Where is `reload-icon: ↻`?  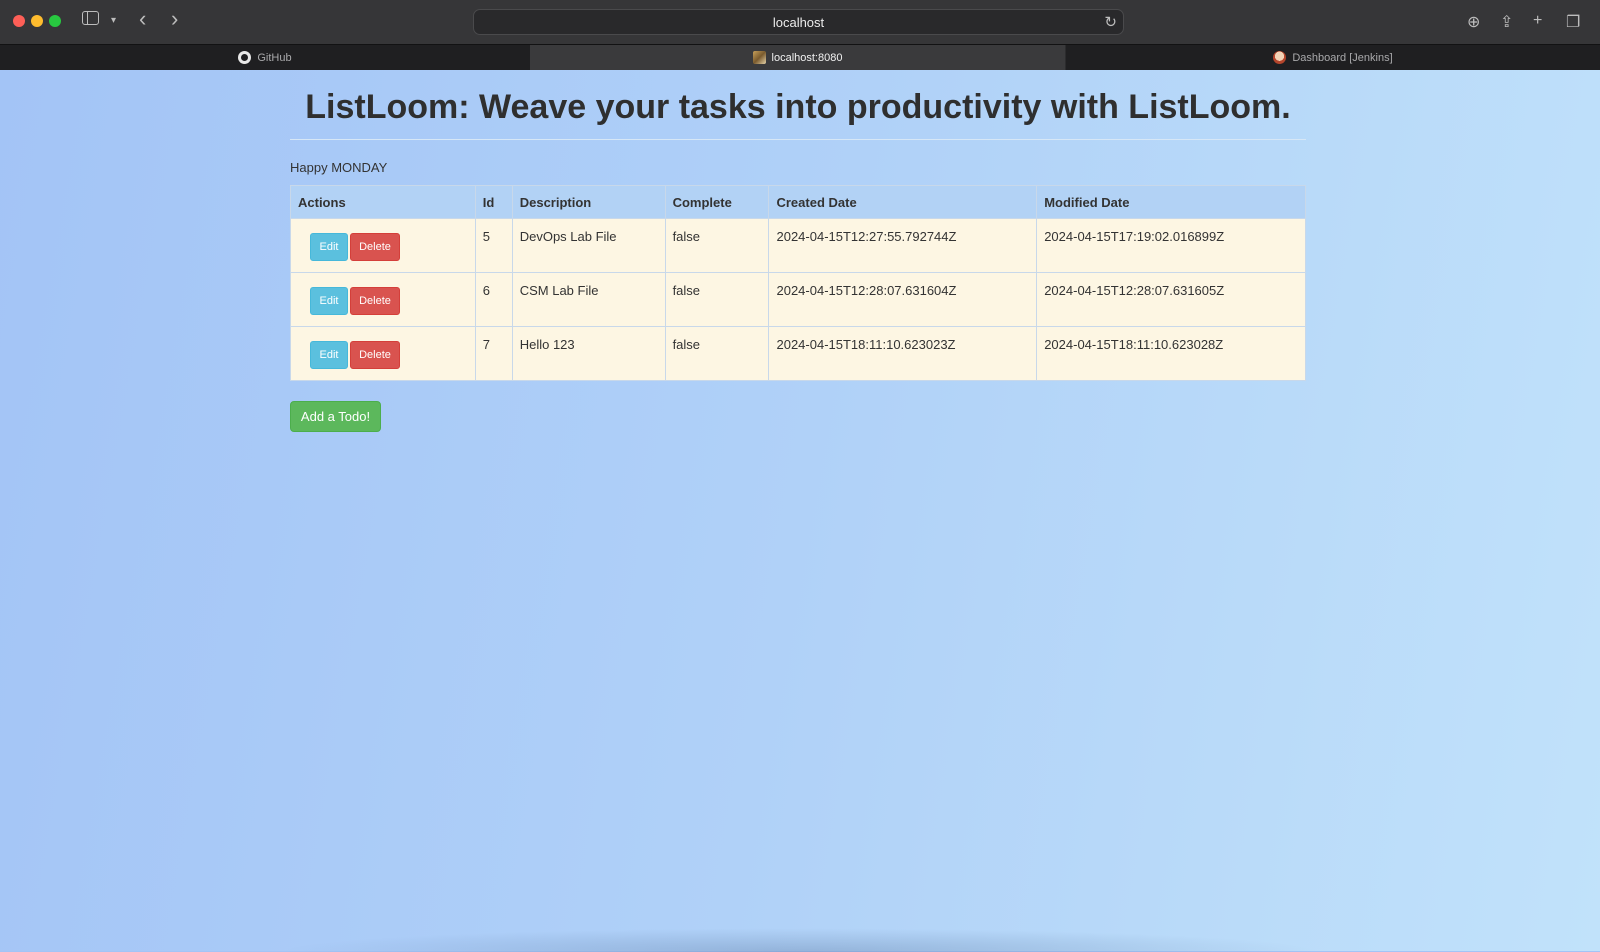 reload-icon: ↻ is located at coordinates (1110, 22).